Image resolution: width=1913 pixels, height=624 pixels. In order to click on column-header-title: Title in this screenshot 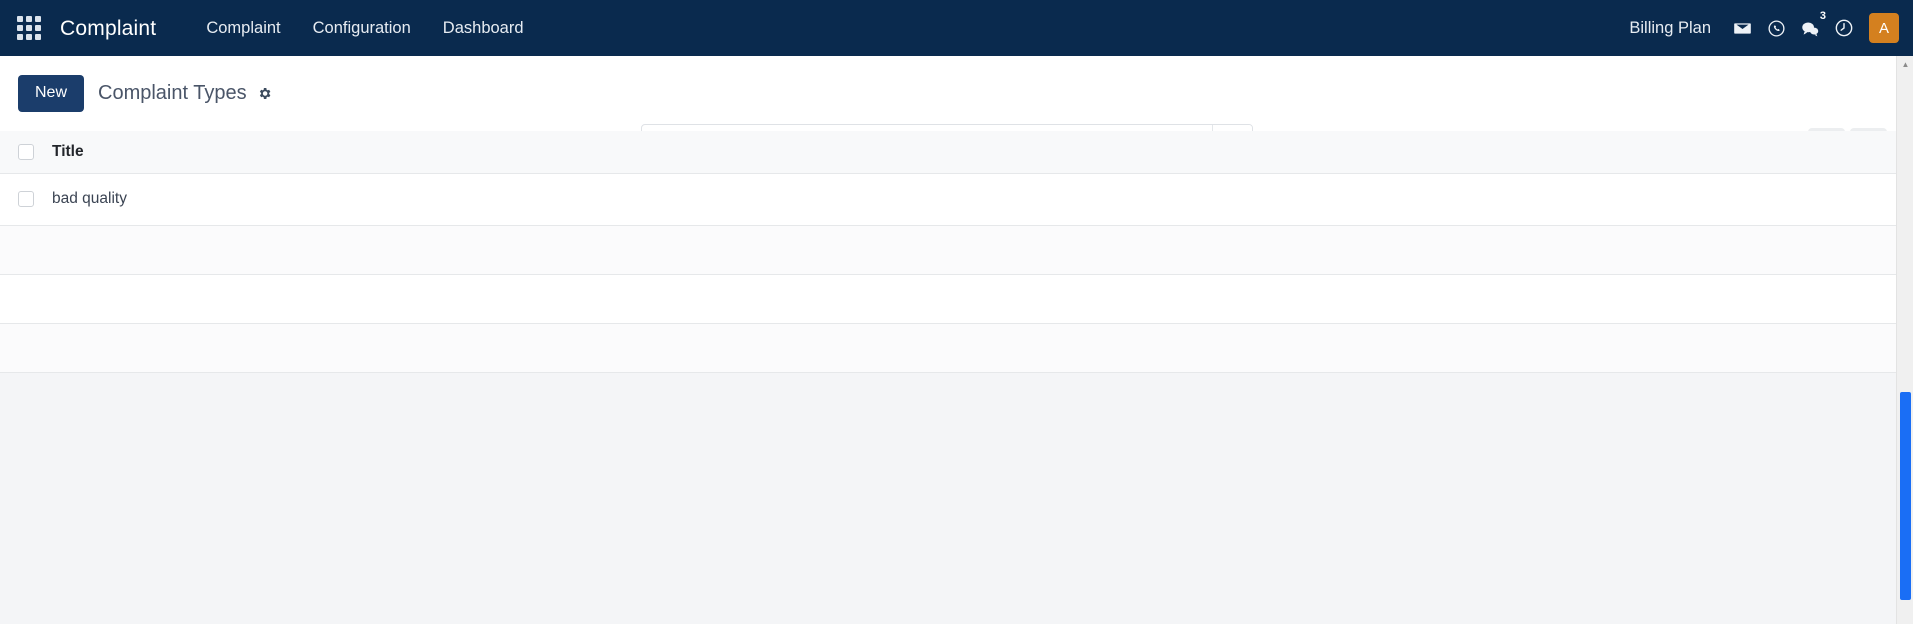, I will do `click(970, 152)`.